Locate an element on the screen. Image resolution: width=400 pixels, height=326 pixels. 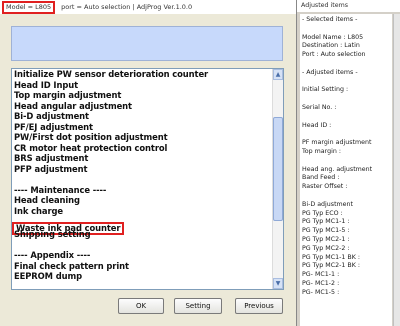
side-panel-line: Bi-D adjustment is located at coordinates (328, 204).